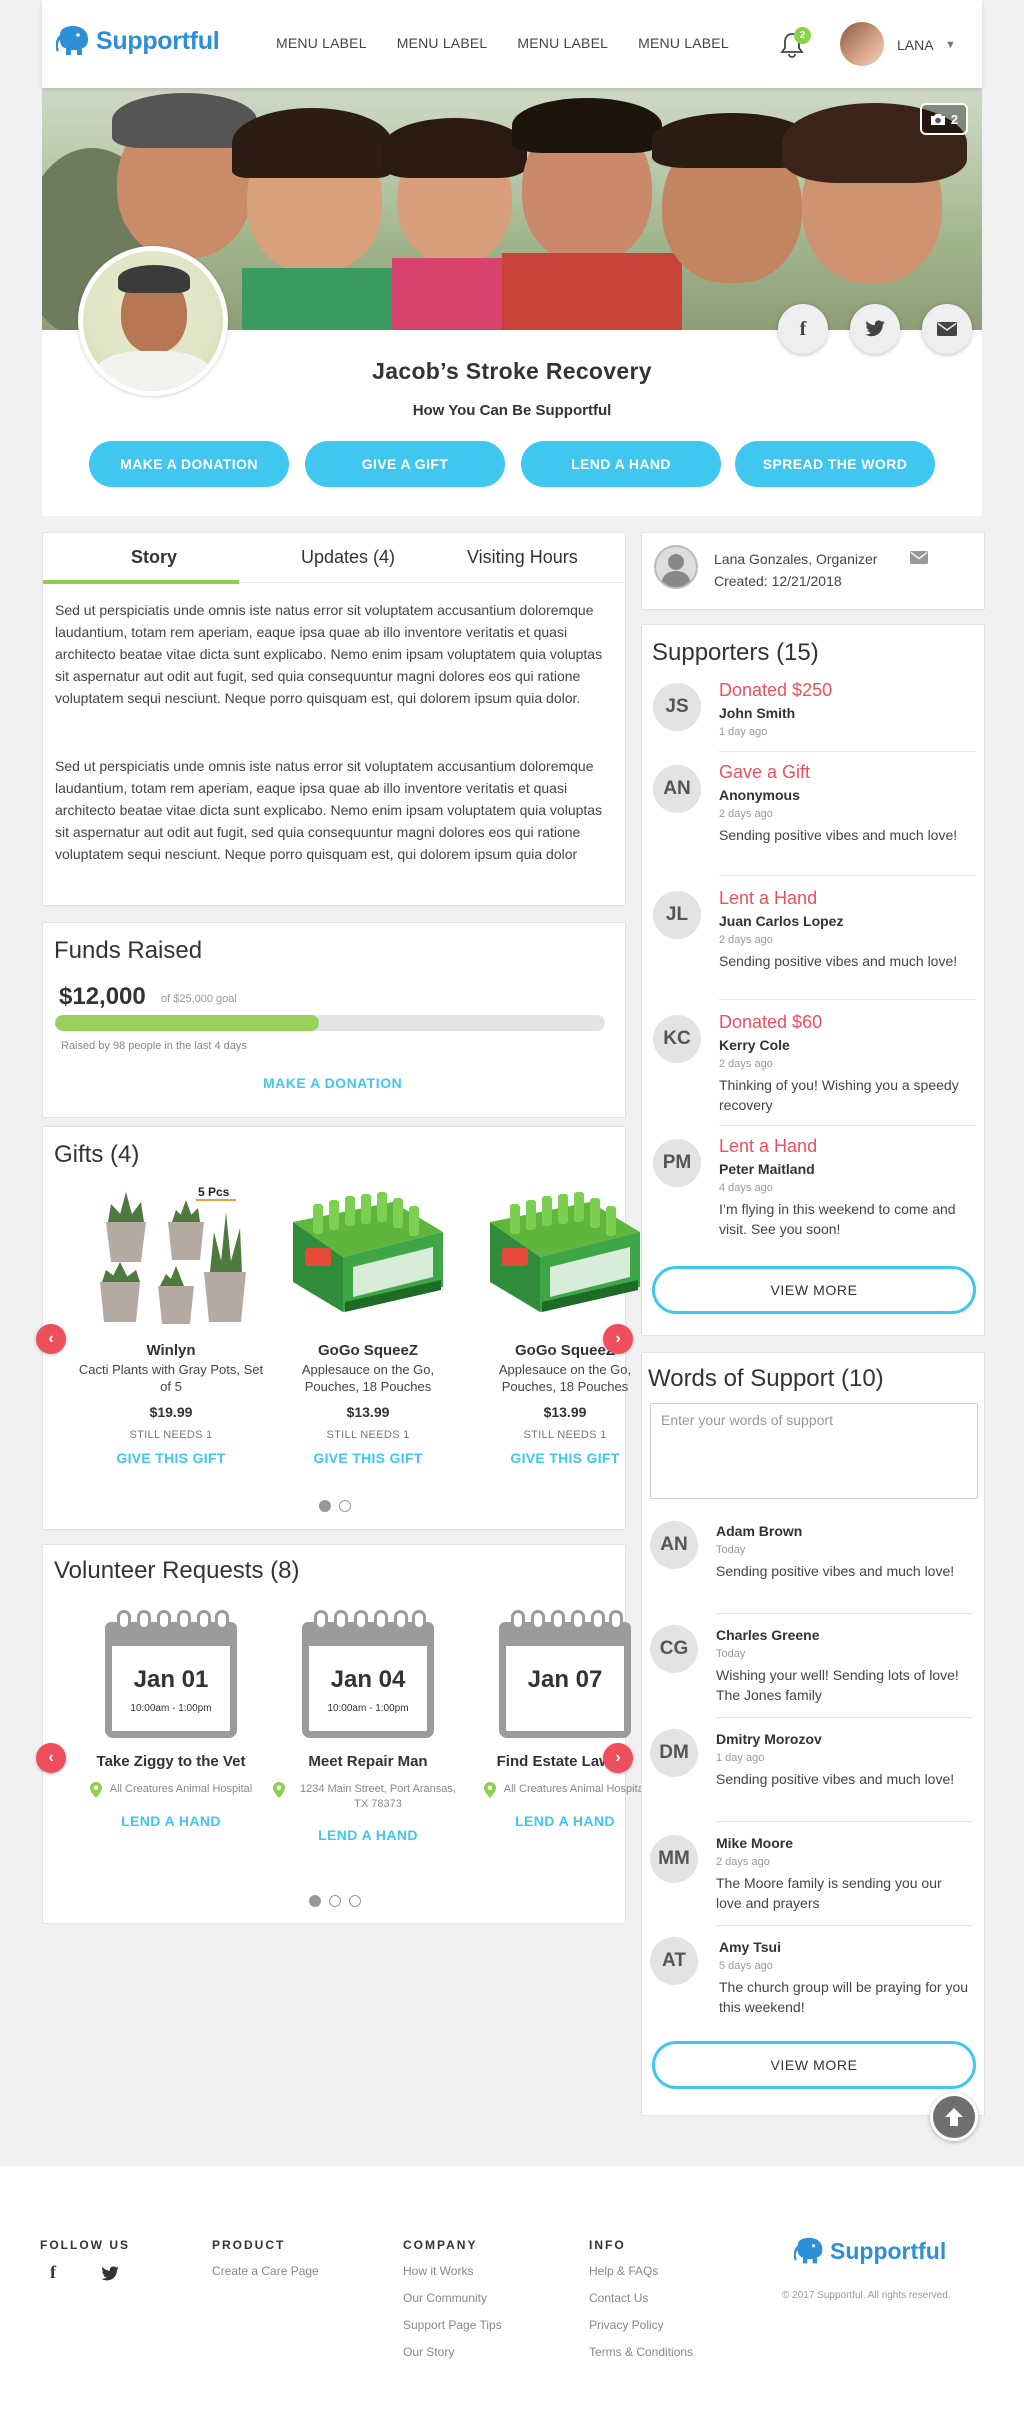  I want to click on share-facebook-button: f, so click(803, 329).